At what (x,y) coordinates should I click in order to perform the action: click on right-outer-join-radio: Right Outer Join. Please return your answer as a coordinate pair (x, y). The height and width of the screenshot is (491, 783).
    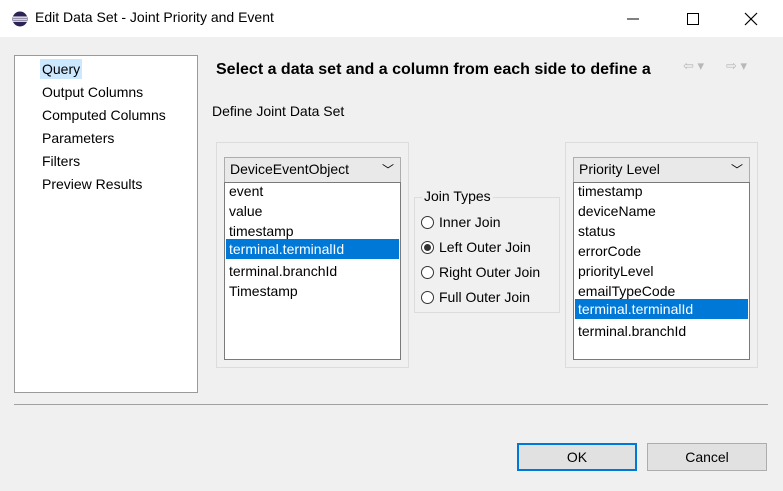
    Looking at the image, I should click on (480, 272).